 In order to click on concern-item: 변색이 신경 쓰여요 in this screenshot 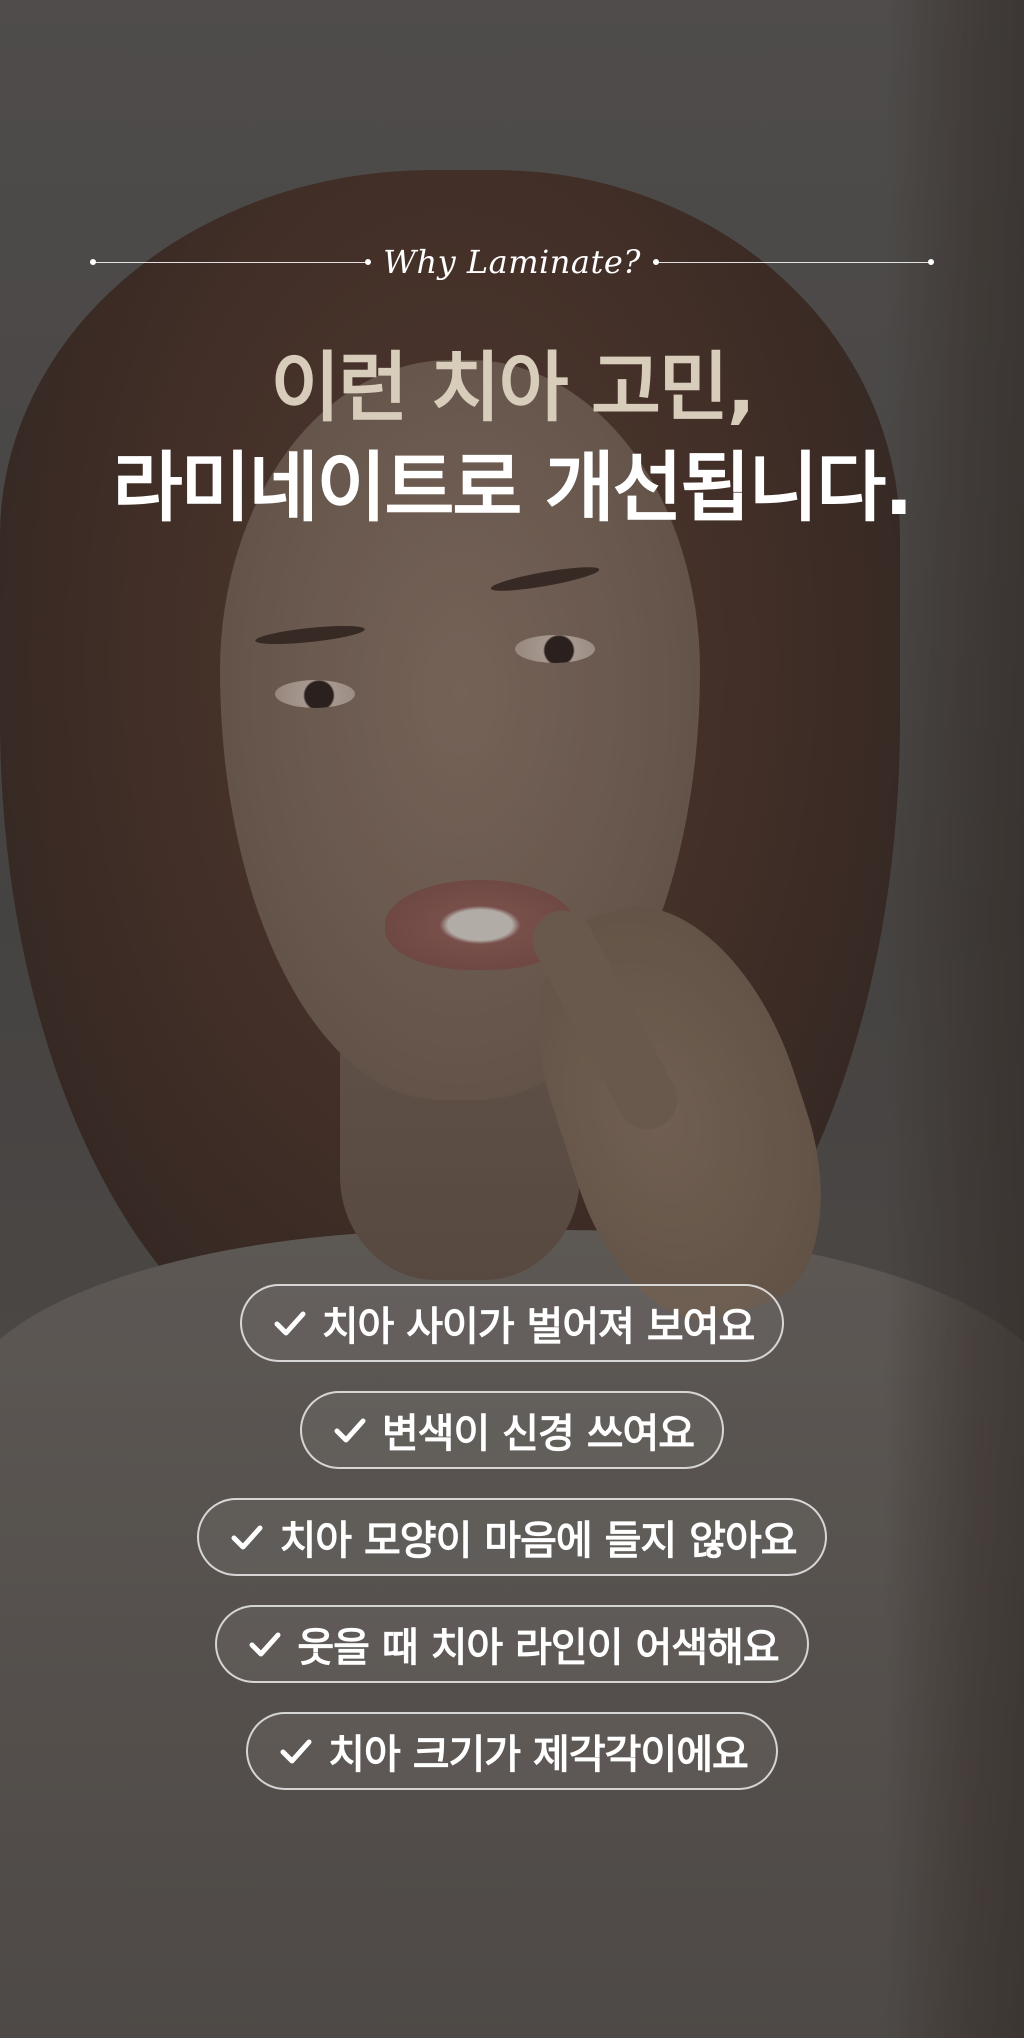, I will do `click(512, 1430)`.